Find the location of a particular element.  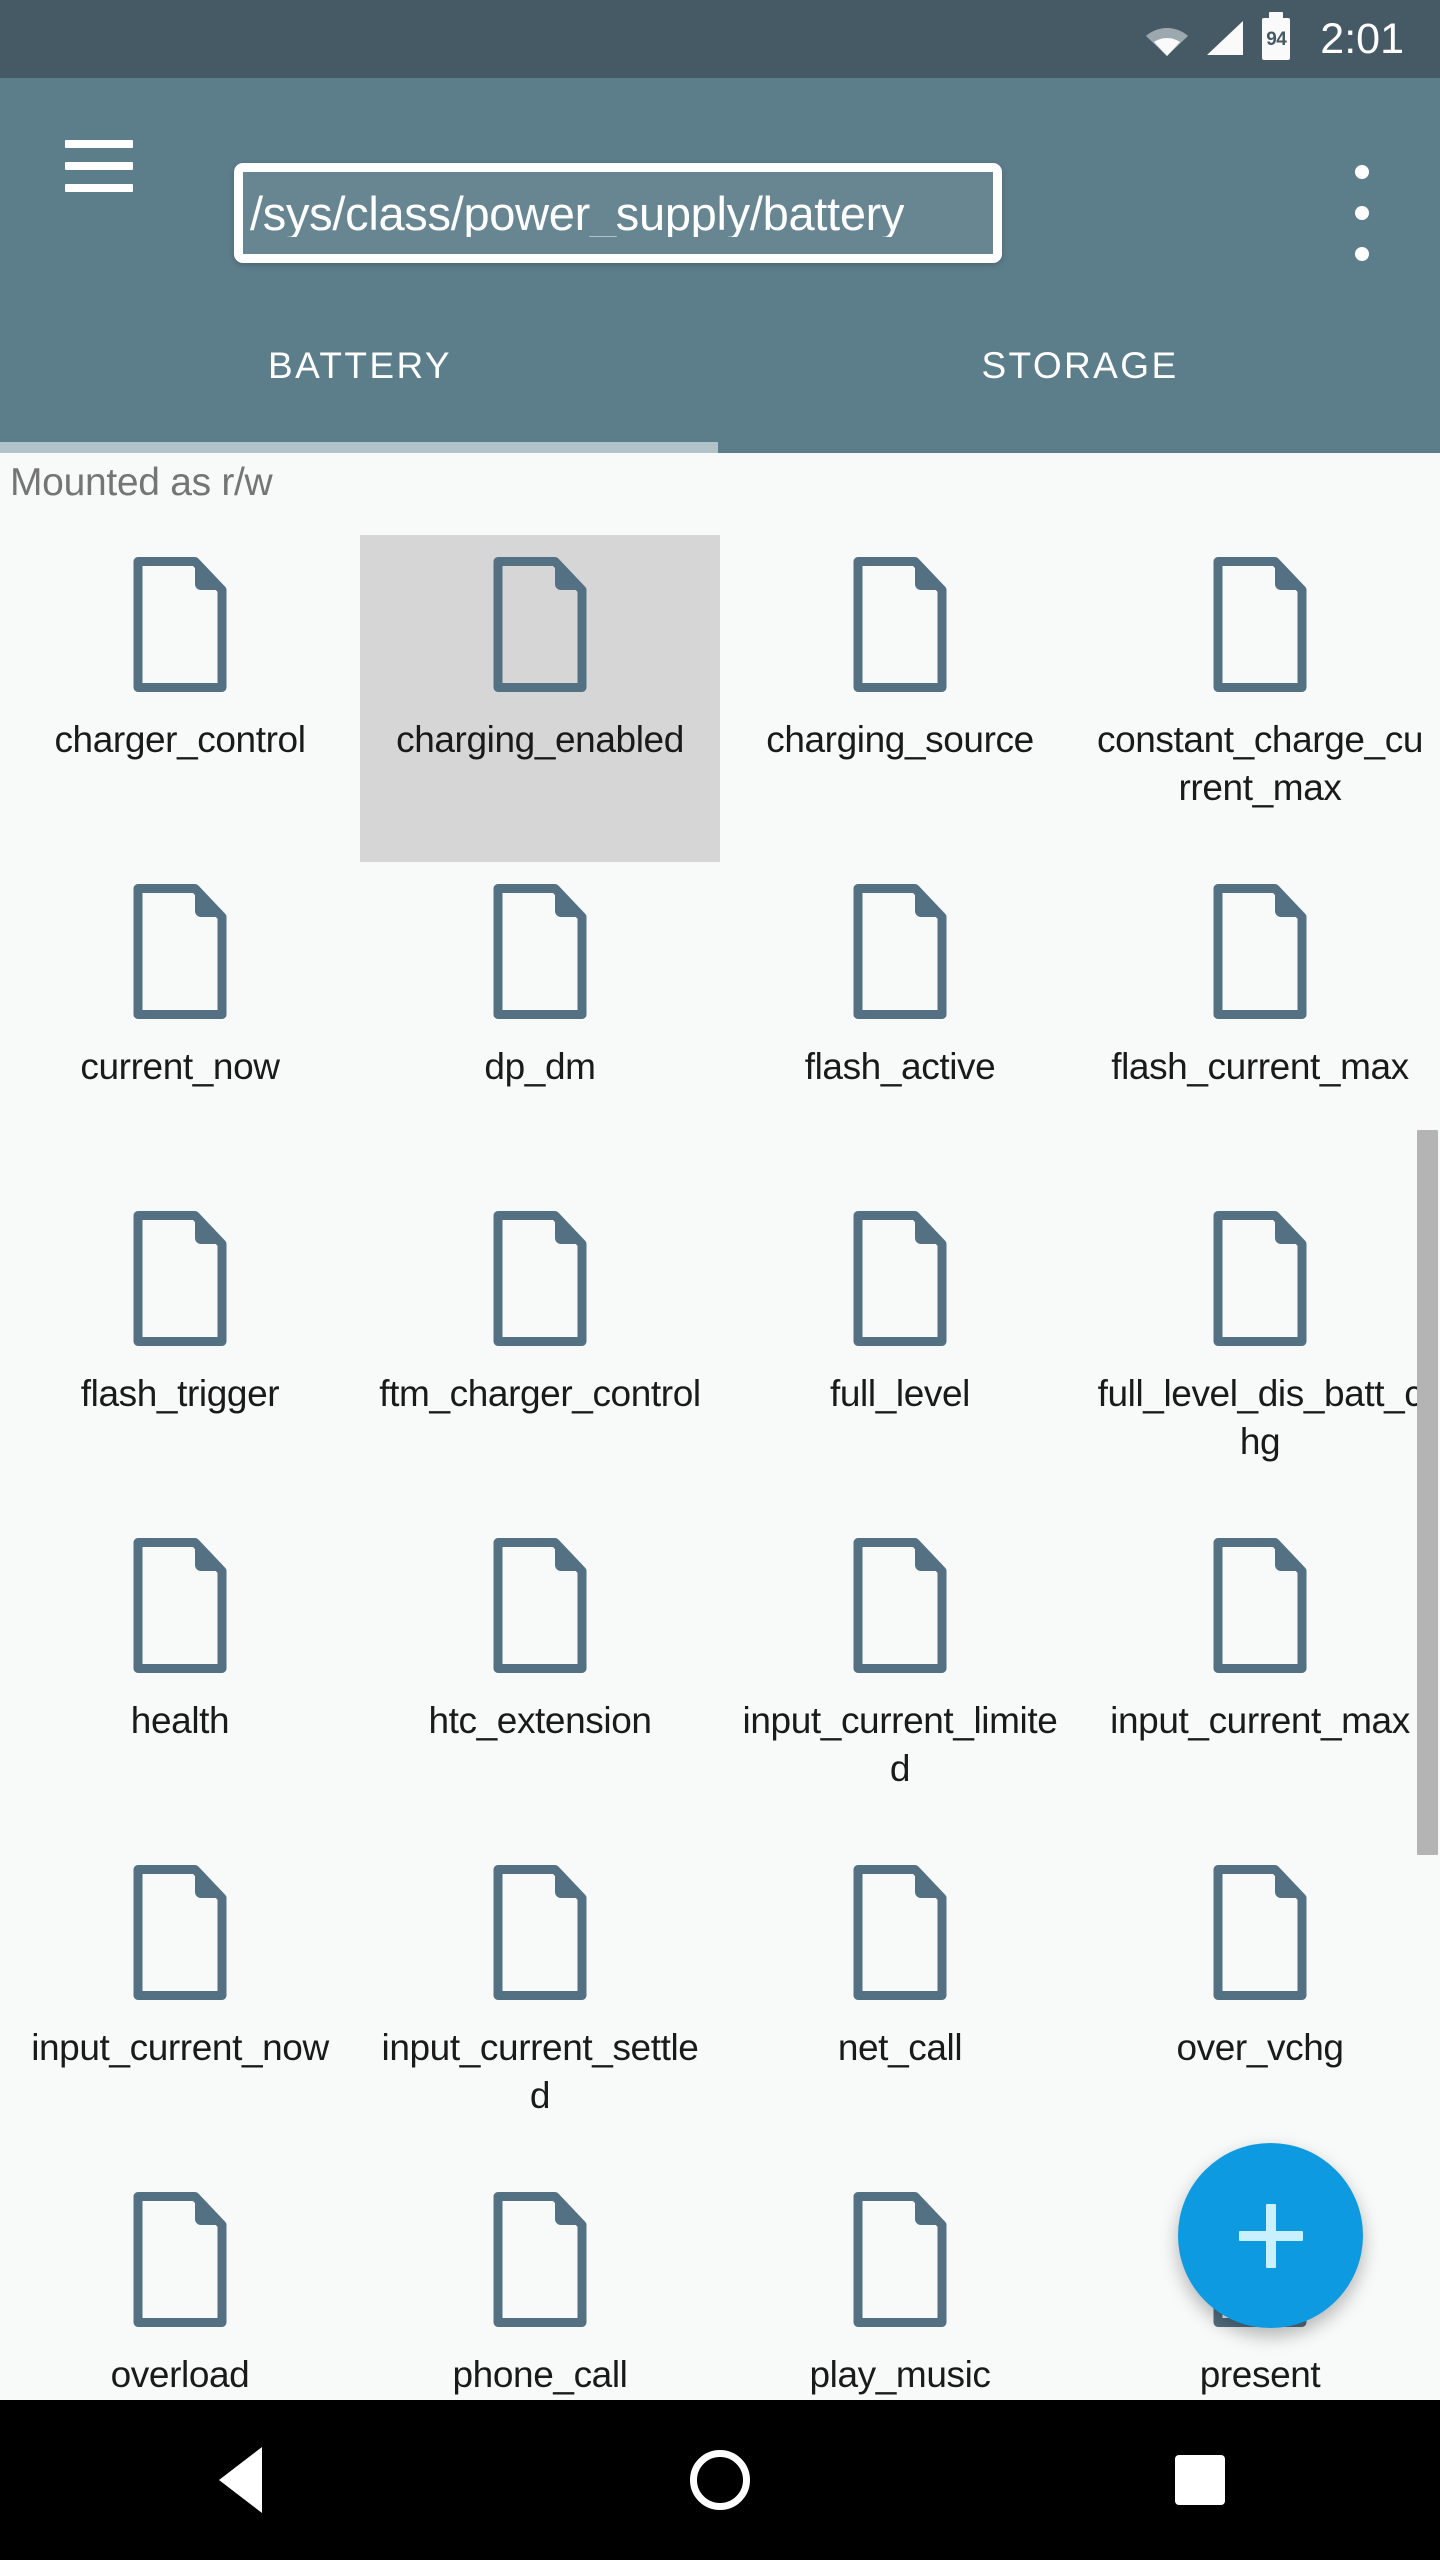

tab-bar: BATTERY STORAGE is located at coordinates (720, 365).